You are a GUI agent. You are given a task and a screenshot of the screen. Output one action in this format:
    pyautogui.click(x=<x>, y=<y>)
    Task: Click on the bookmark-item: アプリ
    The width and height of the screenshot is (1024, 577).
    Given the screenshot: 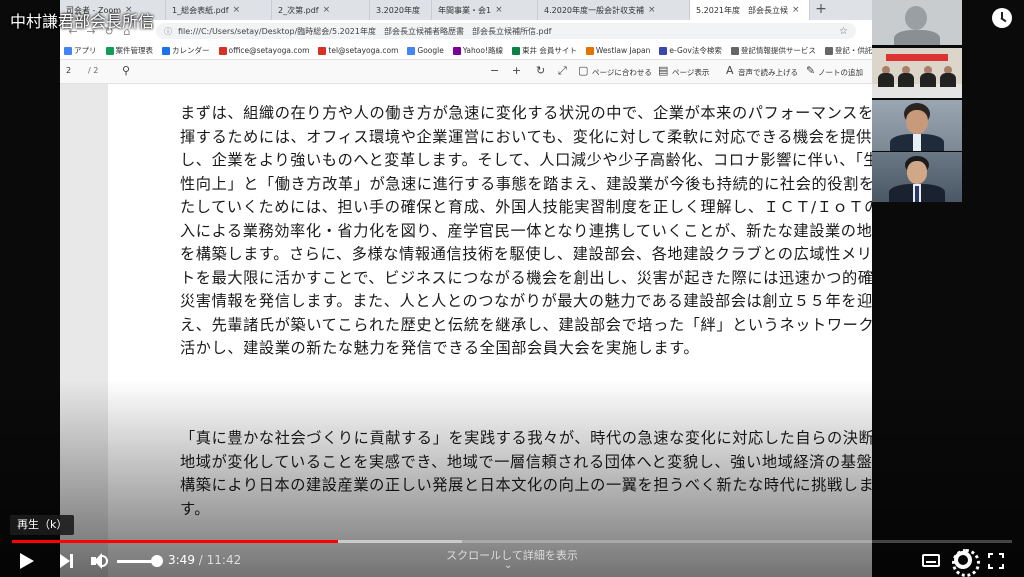 What is the action you would take?
    pyautogui.click(x=80, y=50)
    